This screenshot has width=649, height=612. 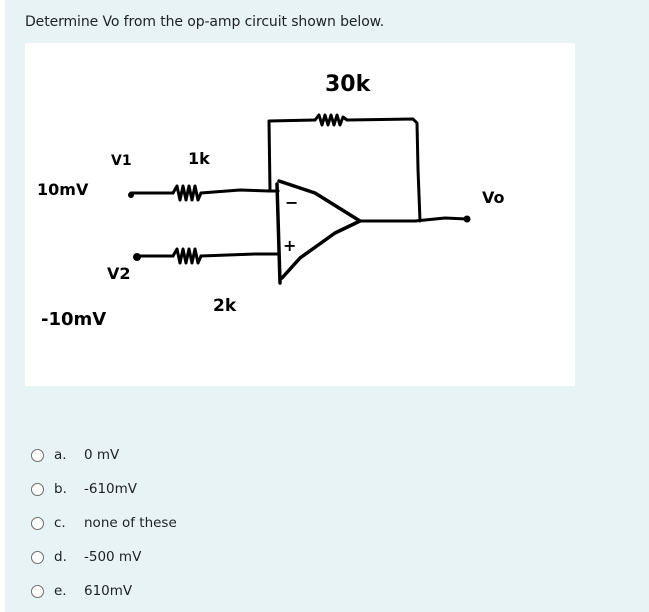 I want to click on label-v2: V2, so click(x=119, y=273).